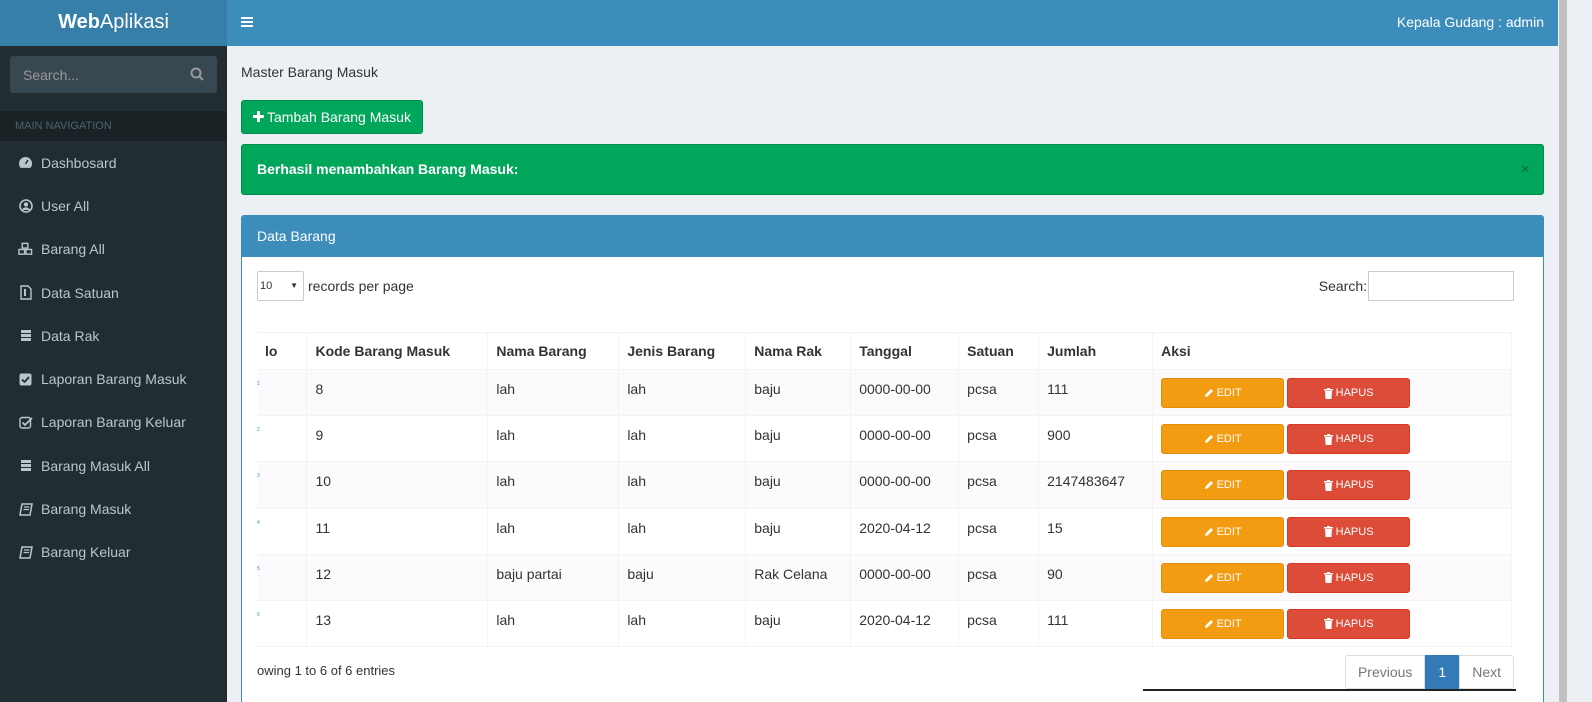  Describe the element at coordinates (388, 169) in the screenshot. I see `alert-message: Berhasil menambahkan Barang Masuk:` at that location.